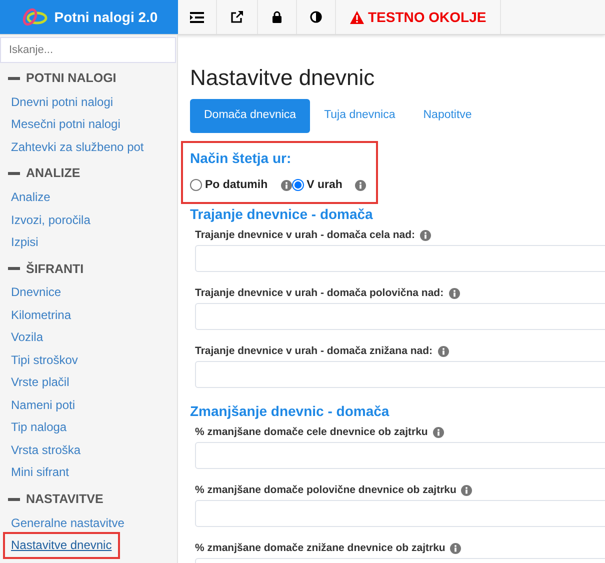 This screenshot has height=563, width=605. What do you see at coordinates (305, 235) in the screenshot?
I see `field-label: Trajanje dnevnice v urah - domača cela nad:` at bounding box center [305, 235].